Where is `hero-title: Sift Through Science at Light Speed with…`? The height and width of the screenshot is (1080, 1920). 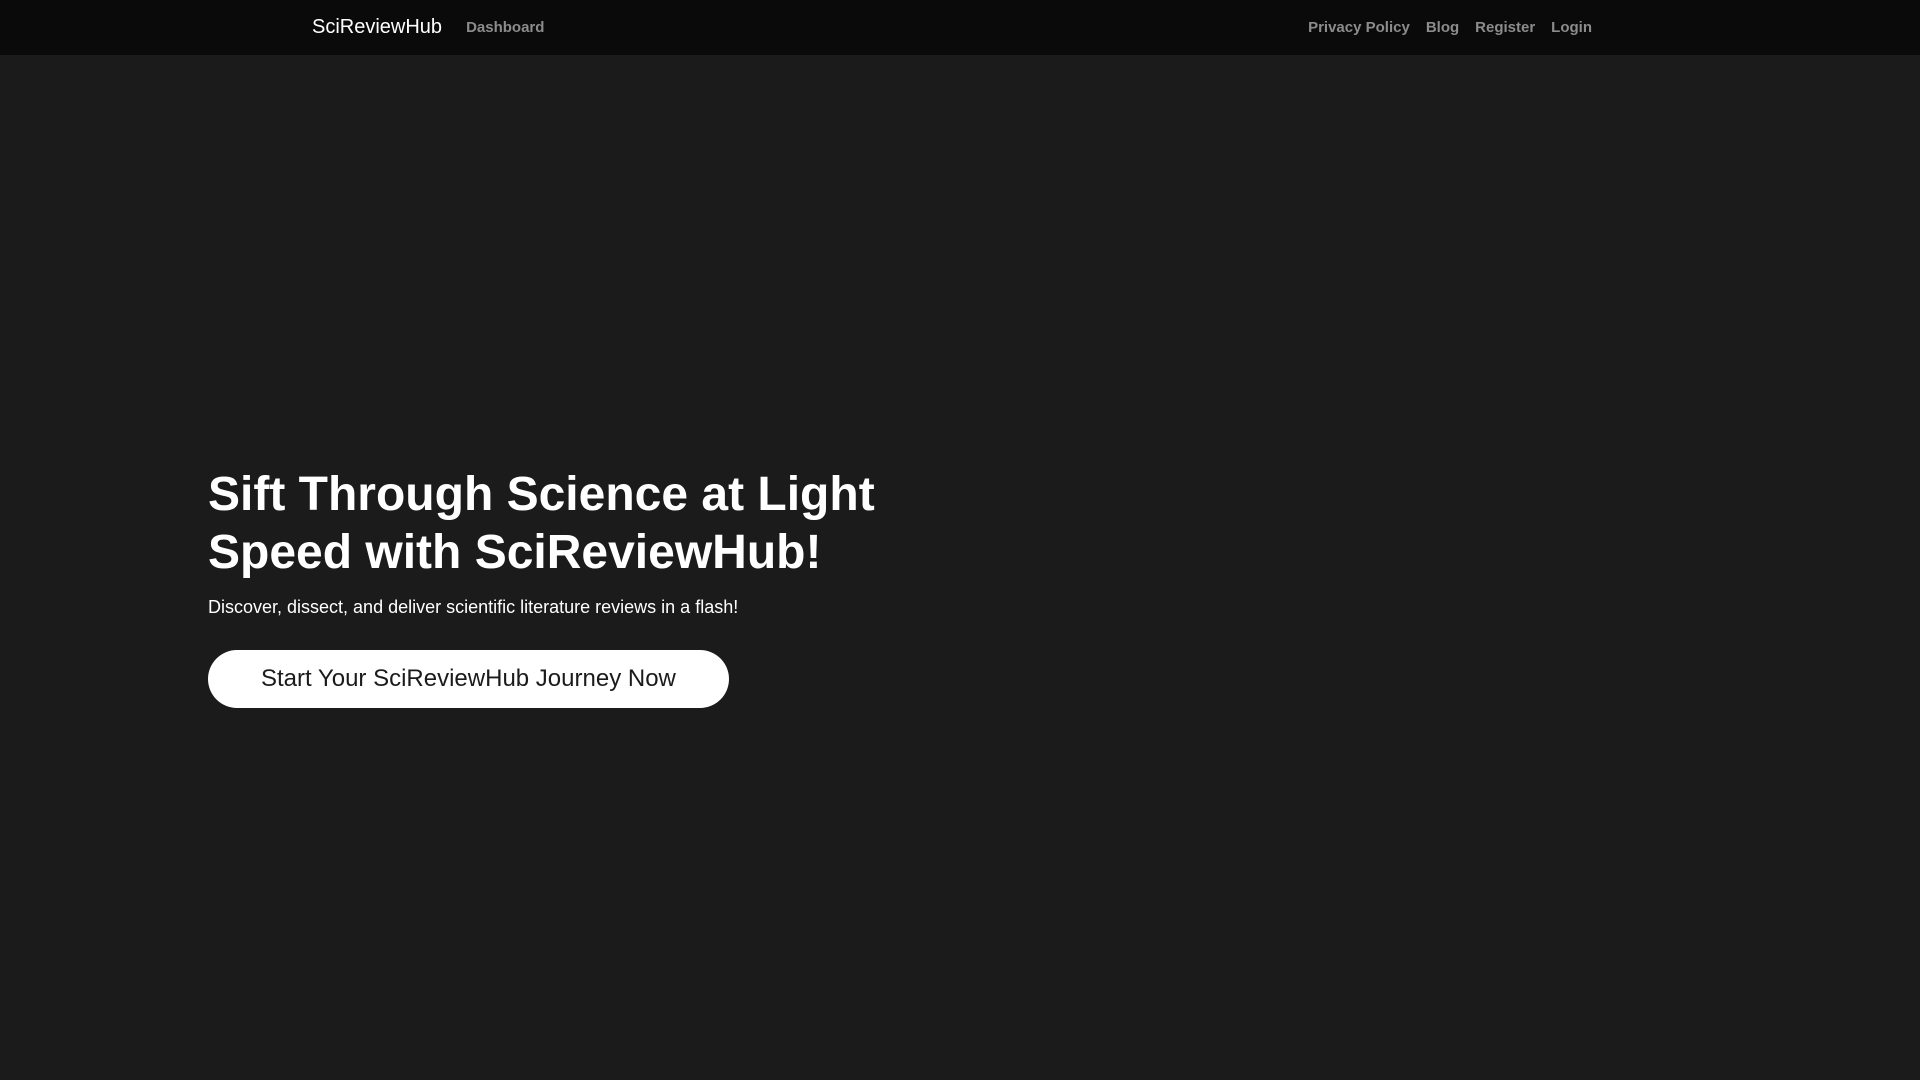
hero-title: Sift Through Science at Light Speed with… is located at coordinates (541, 523).